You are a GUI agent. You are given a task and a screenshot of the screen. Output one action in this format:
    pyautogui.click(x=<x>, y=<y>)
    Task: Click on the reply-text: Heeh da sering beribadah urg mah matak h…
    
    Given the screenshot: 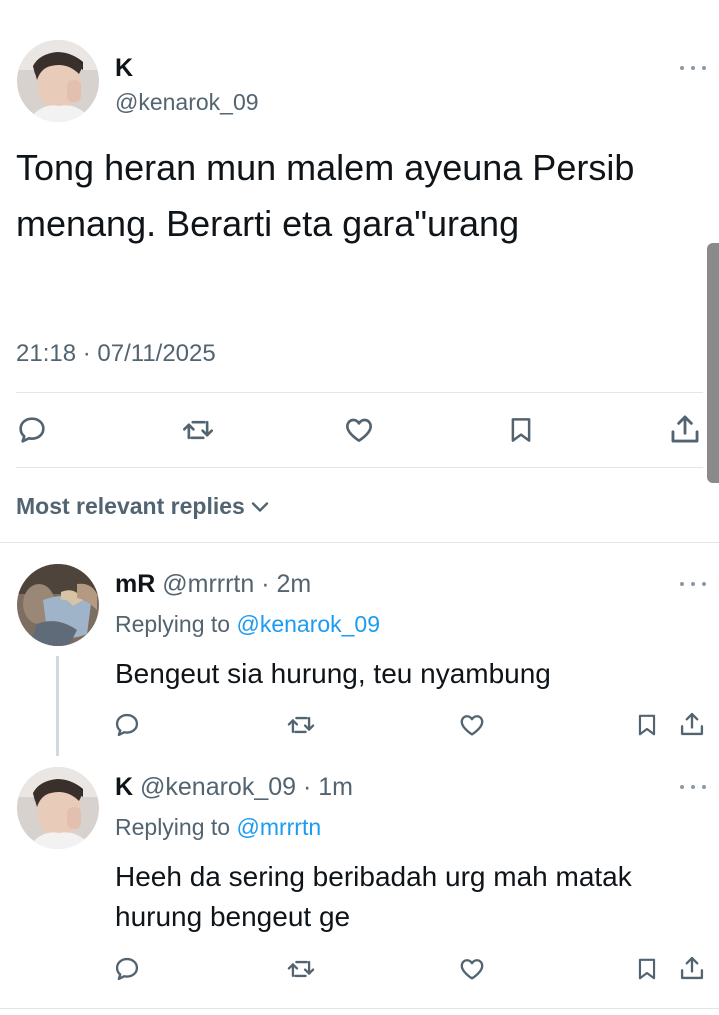 What is the action you would take?
    pyautogui.click(x=373, y=896)
    